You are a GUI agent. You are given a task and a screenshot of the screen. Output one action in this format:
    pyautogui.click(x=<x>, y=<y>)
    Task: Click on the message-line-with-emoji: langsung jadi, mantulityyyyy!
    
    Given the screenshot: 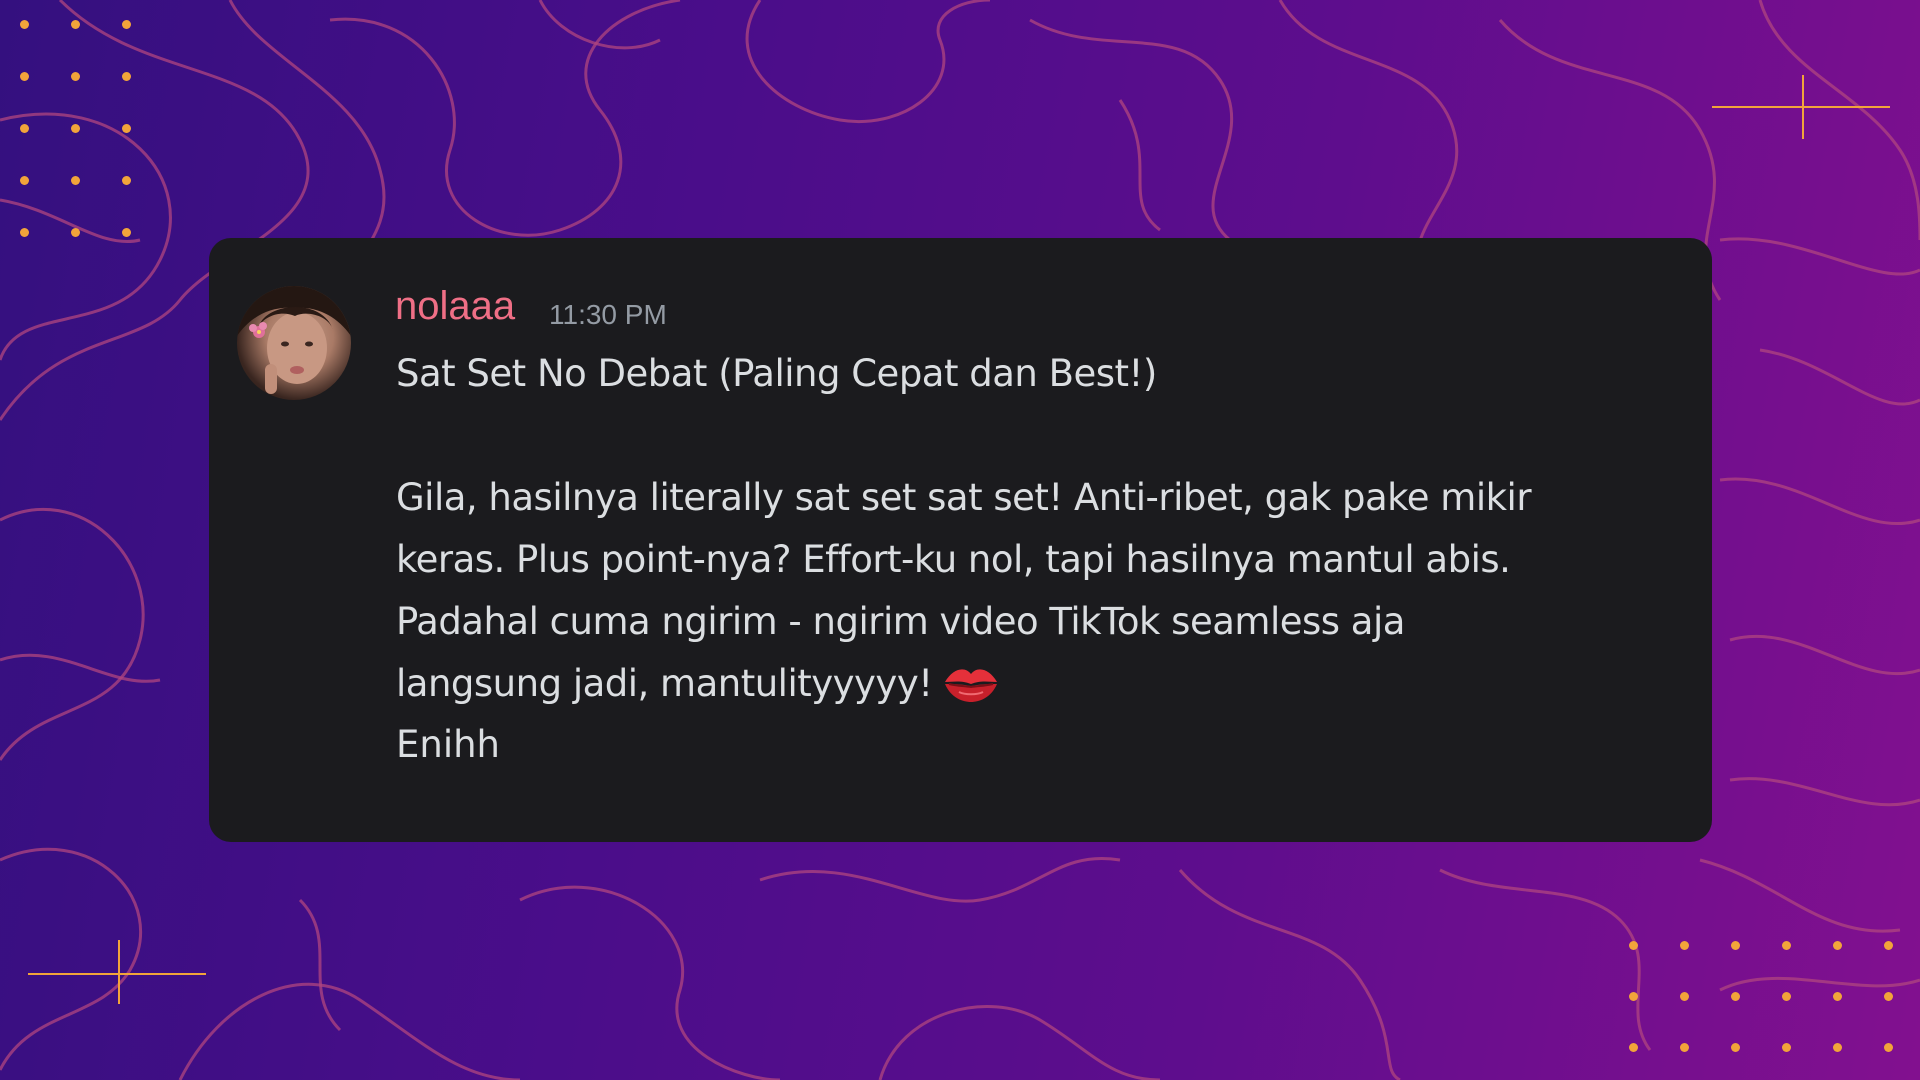 What is the action you would take?
    pyautogui.click(x=1026, y=689)
    